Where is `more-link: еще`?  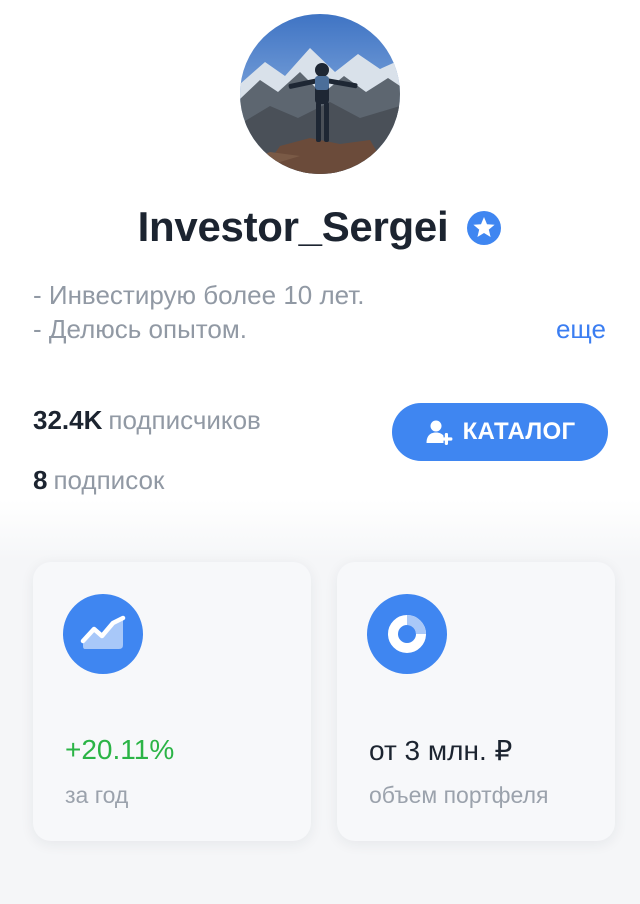
more-link: еще is located at coordinates (581, 329).